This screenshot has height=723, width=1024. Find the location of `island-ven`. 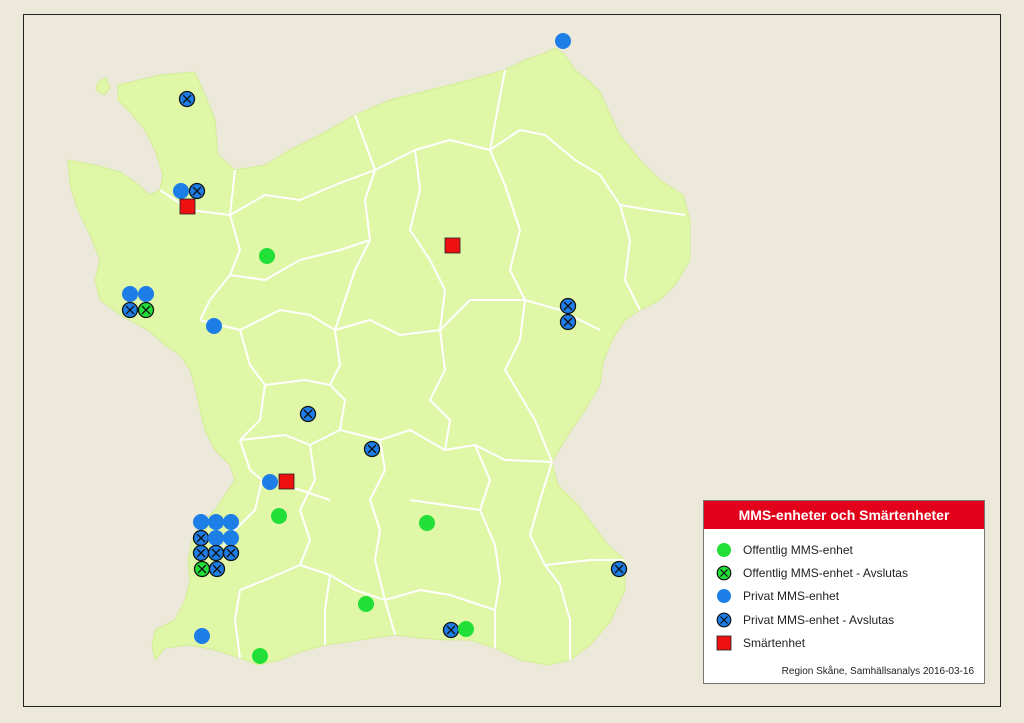

island-ven is located at coordinates (103, 86).